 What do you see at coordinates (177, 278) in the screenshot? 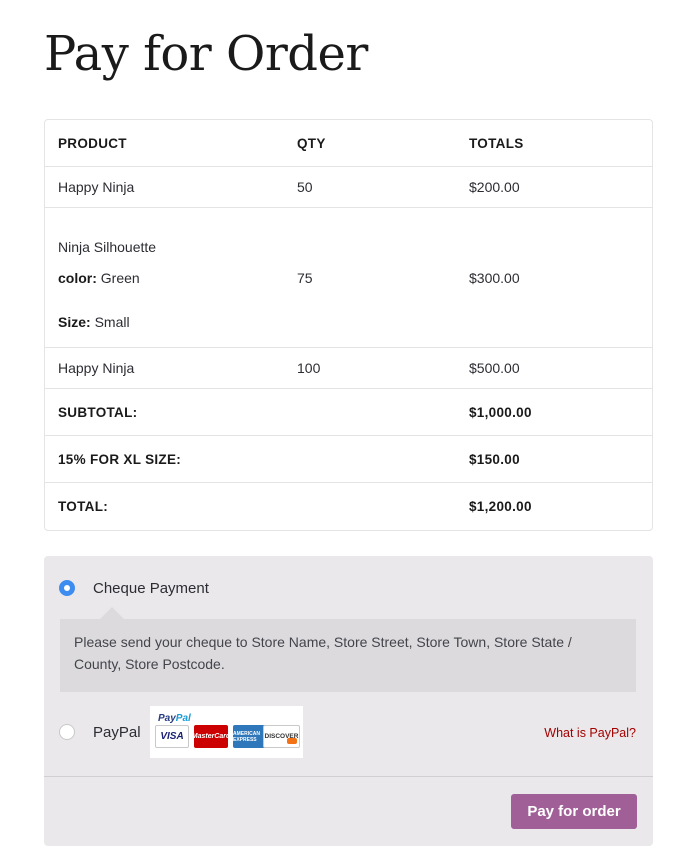
I see `product-meta-color: color: Green` at bounding box center [177, 278].